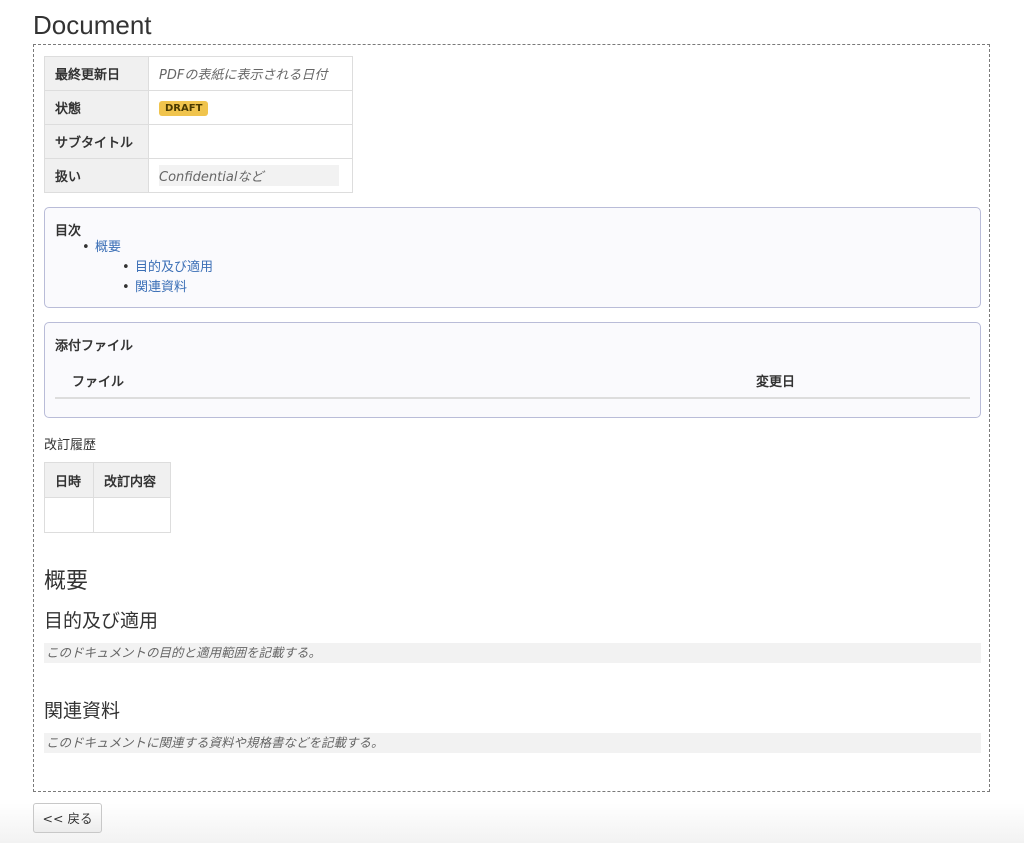  What do you see at coordinates (101, 621) in the screenshot?
I see `section-heading-purpose: 目的及び適用` at bounding box center [101, 621].